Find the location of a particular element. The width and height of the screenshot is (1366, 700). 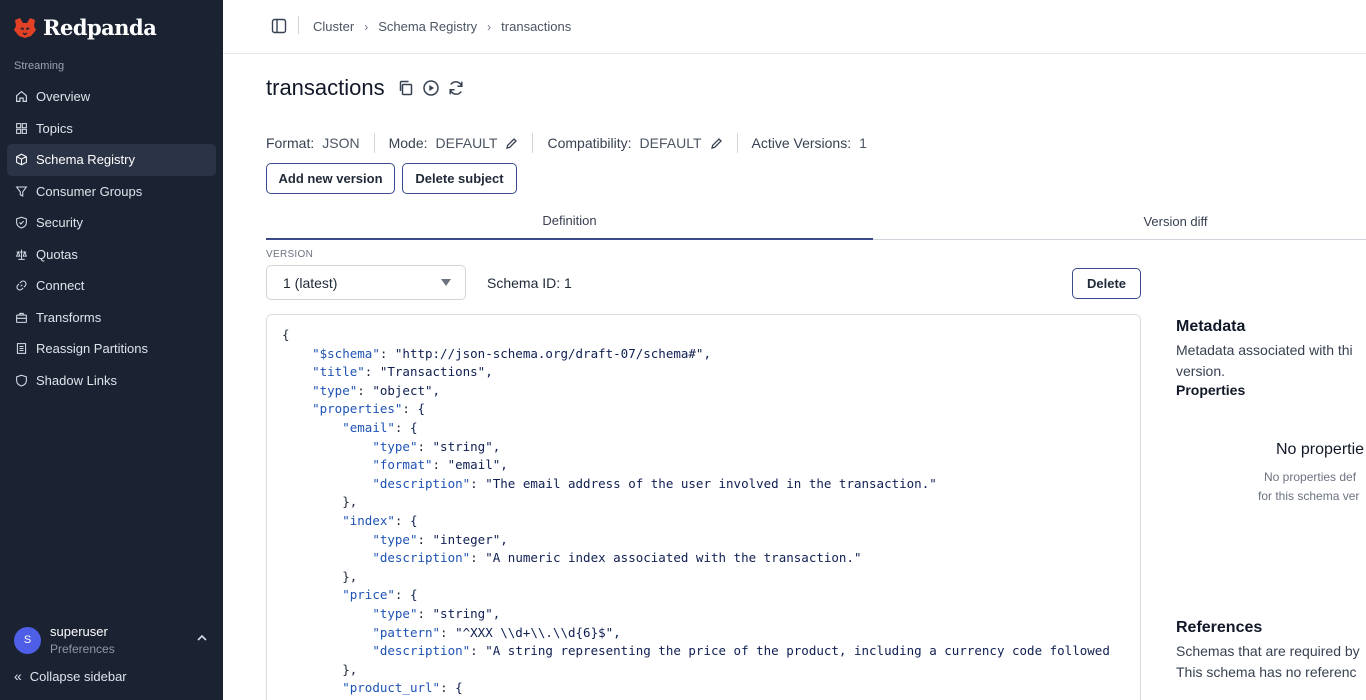

version-selected-value: 1 (latest) is located at coordinates (310, 282).